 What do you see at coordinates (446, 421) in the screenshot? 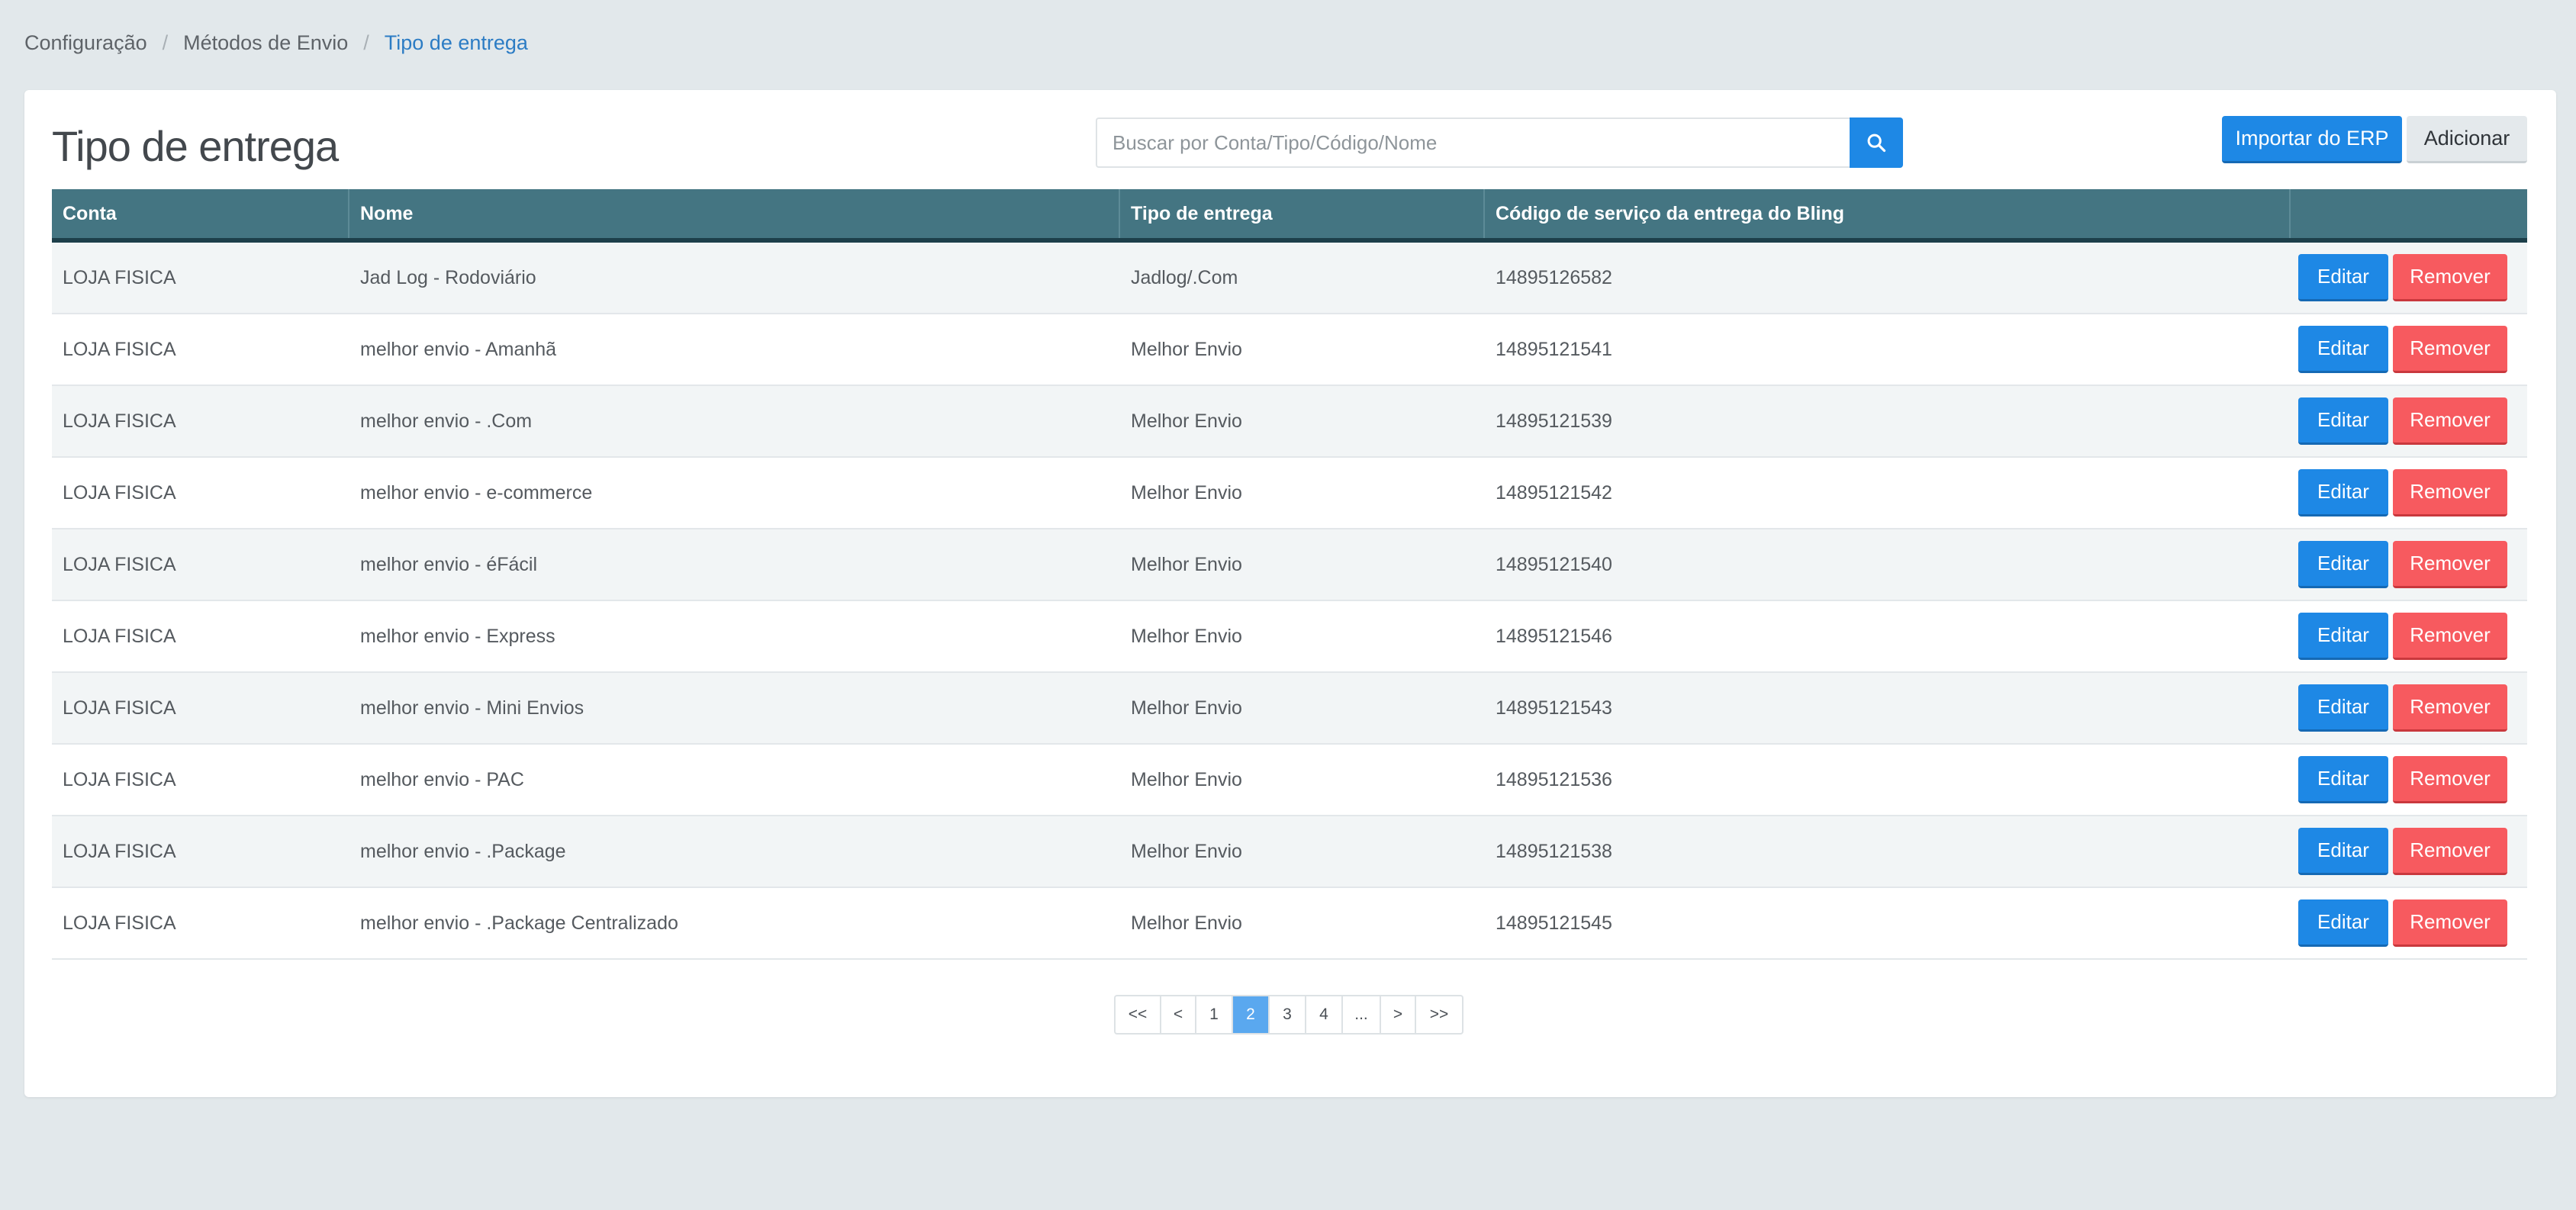
I see `cell-nome: melhor envio - .Com` at bounding box center [446, 421].